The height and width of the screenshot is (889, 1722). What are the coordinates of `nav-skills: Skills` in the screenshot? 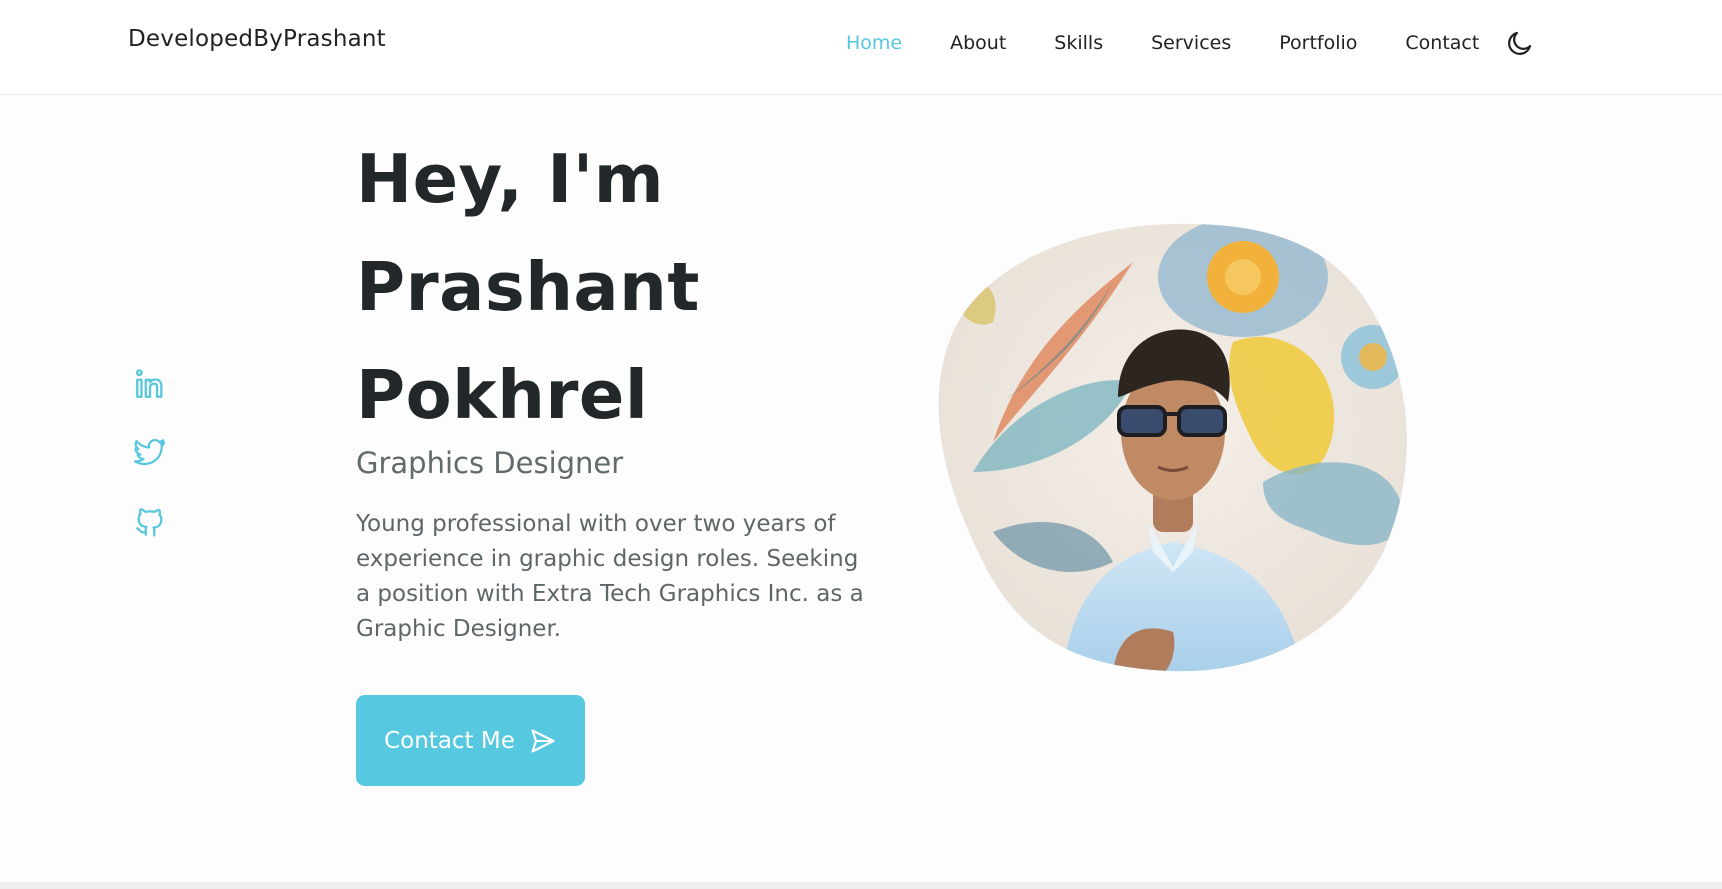 It's located at (1078, 43).